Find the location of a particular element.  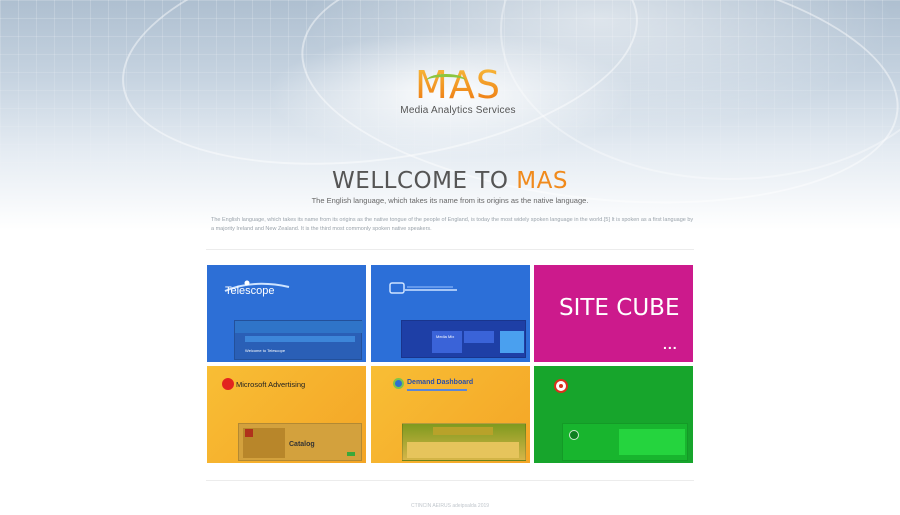

green-app-screenshot is located at coordinates (625, 442).